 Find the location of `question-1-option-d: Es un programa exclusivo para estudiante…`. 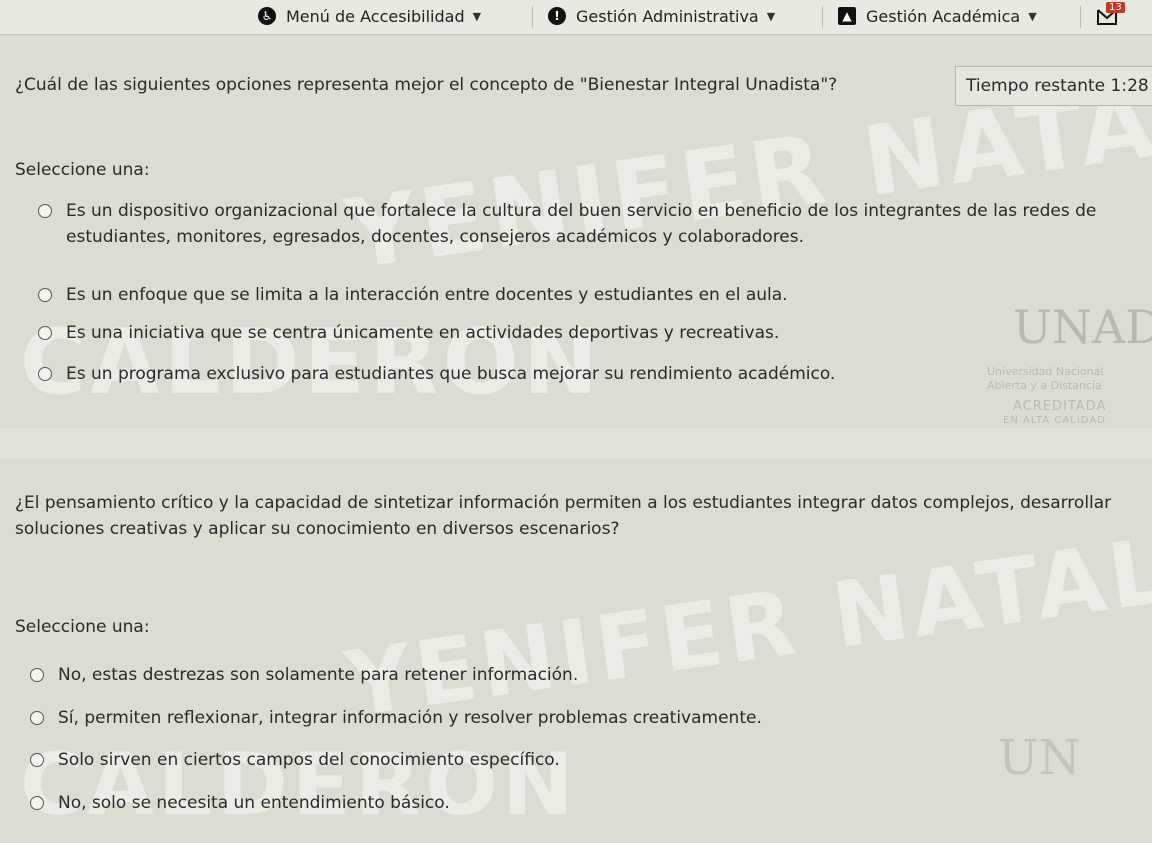

question-1-option-d: Es un programa exclusivo para estudiante… is located at coordinates (538, 374).